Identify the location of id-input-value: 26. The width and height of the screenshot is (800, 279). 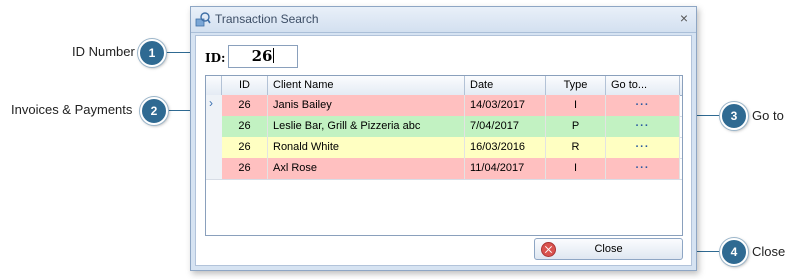
(262, 56).